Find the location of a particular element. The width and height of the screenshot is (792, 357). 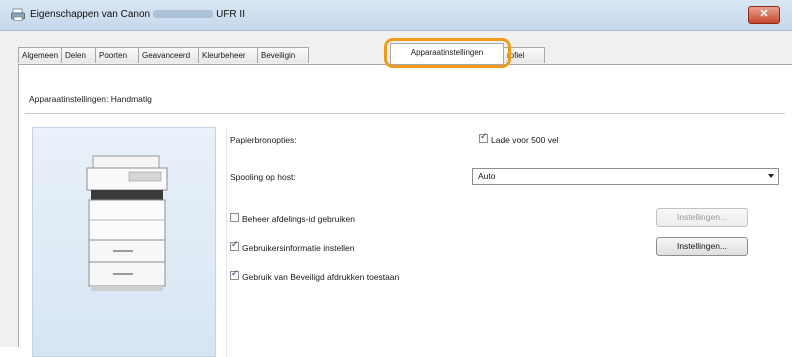

title-bar: Eigenschappen van Canon UFR II ✕ is located at coordinates (396, 15).